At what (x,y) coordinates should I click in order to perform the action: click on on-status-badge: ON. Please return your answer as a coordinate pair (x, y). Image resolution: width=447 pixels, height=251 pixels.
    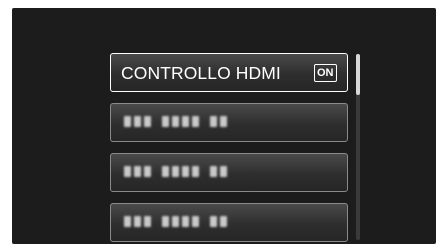
    Looking at the image, I should click on (325, 73).